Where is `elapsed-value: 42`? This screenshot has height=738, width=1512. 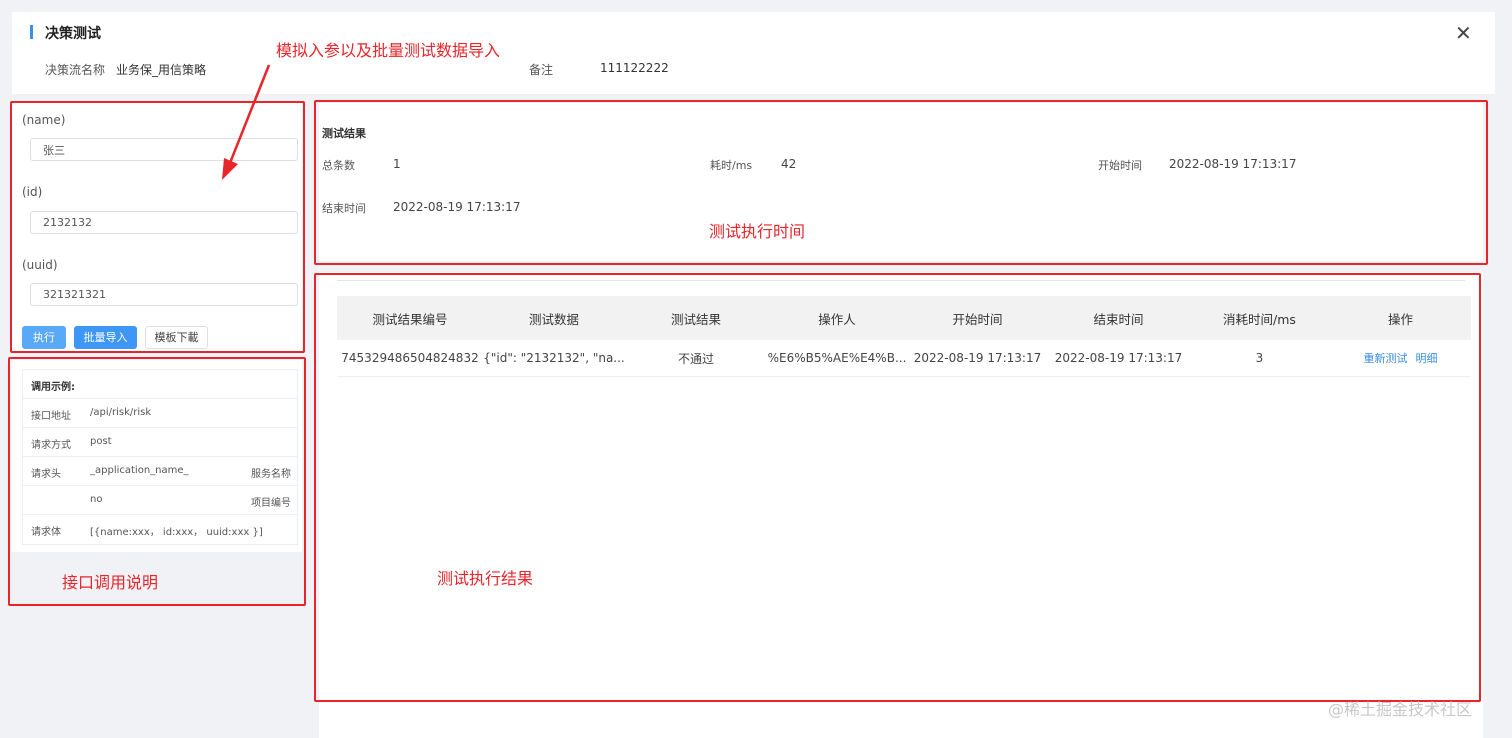 elapsed-value: 42 is located at coordinates (789, 164).